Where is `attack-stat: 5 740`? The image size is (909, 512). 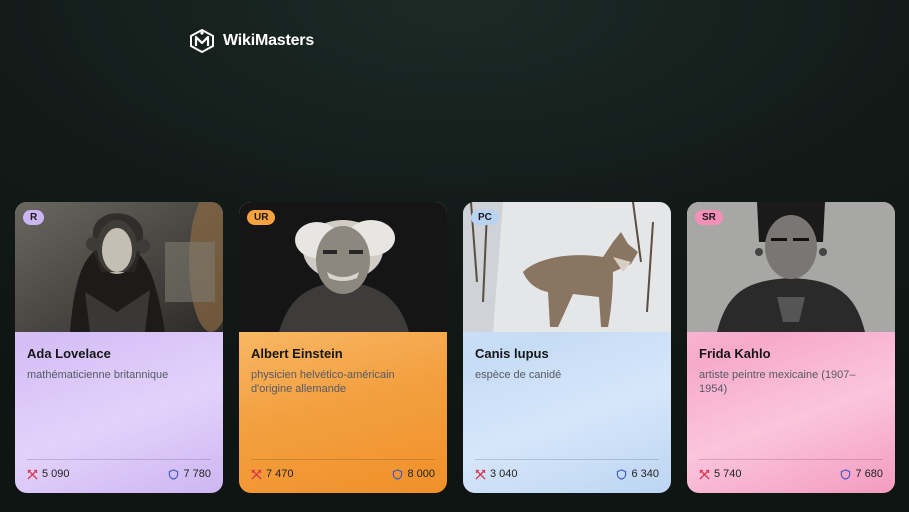 attack-stat: 5 740 is located at coordinates (720, 474).